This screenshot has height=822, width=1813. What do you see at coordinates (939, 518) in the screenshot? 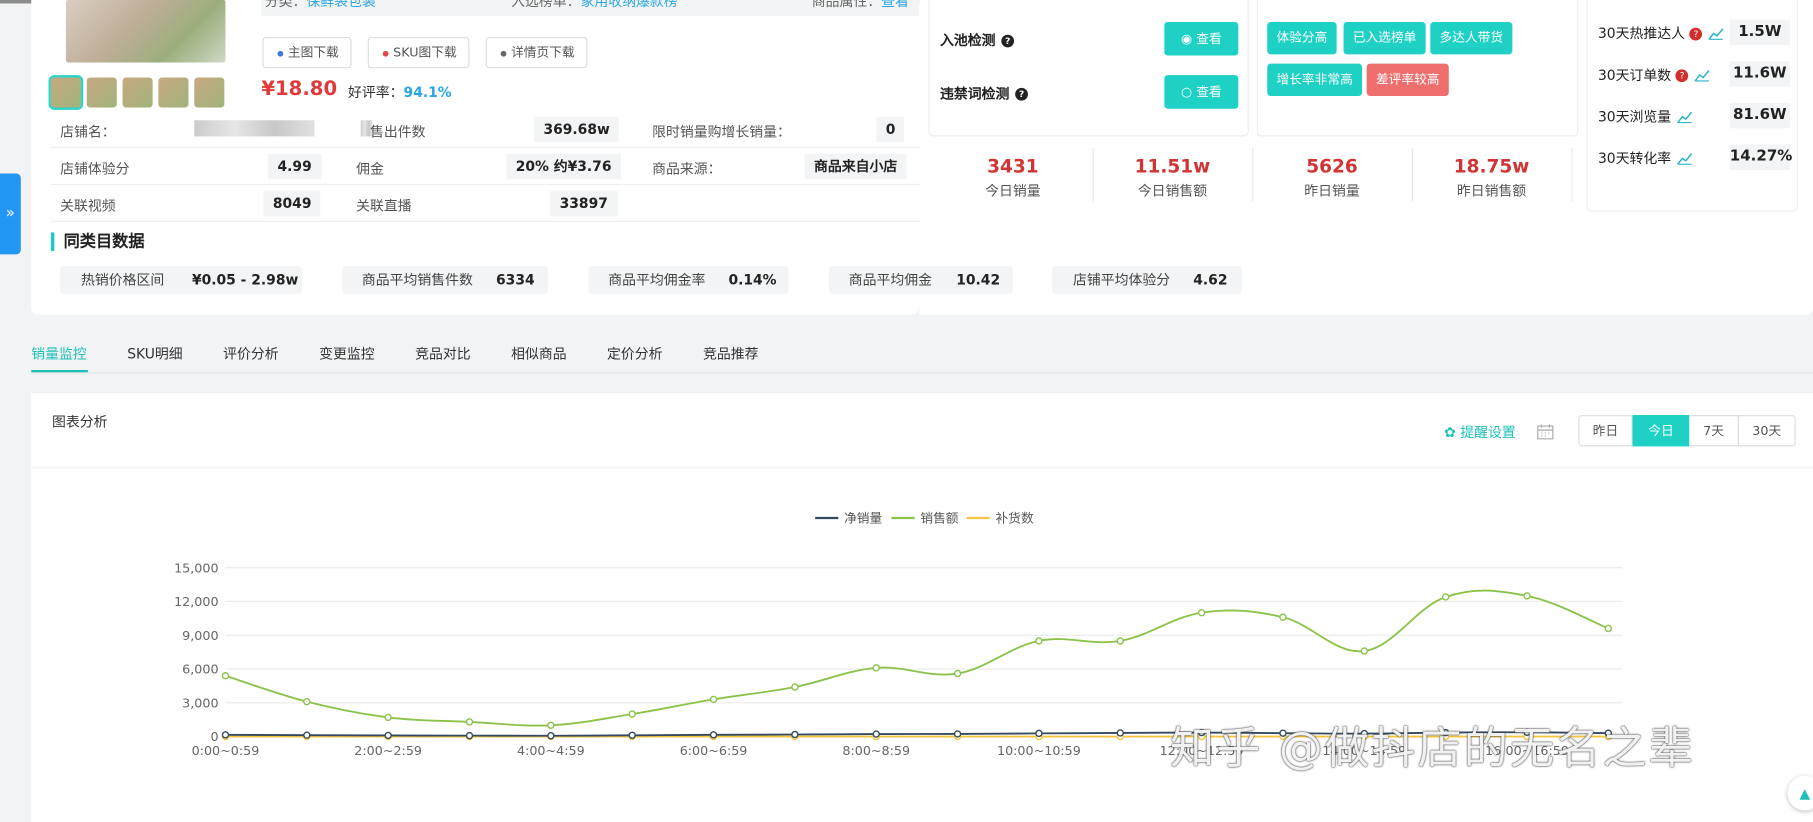
I see `legend-label: 销售额` at bounding box center [939, 518].